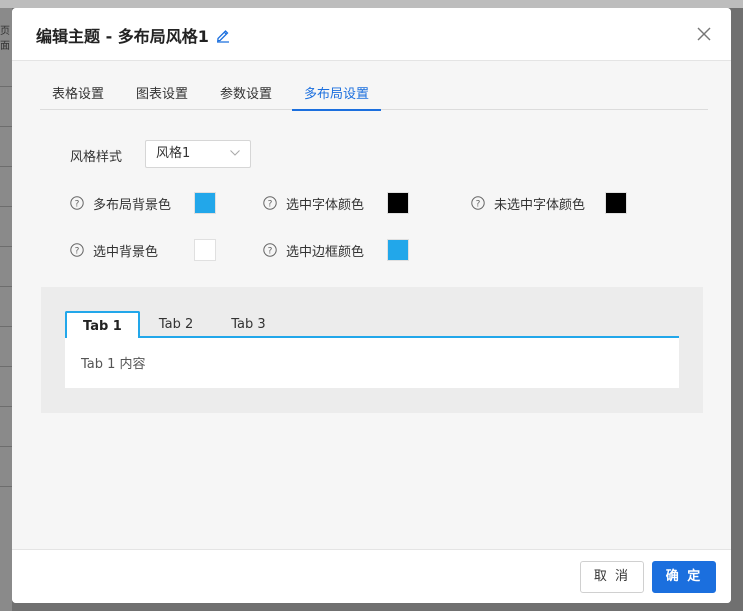 Image resolution: width=743 pixels, height=611 pixels. I want to click on dialog-footer: 取 消 确 定, so click(371, 576).